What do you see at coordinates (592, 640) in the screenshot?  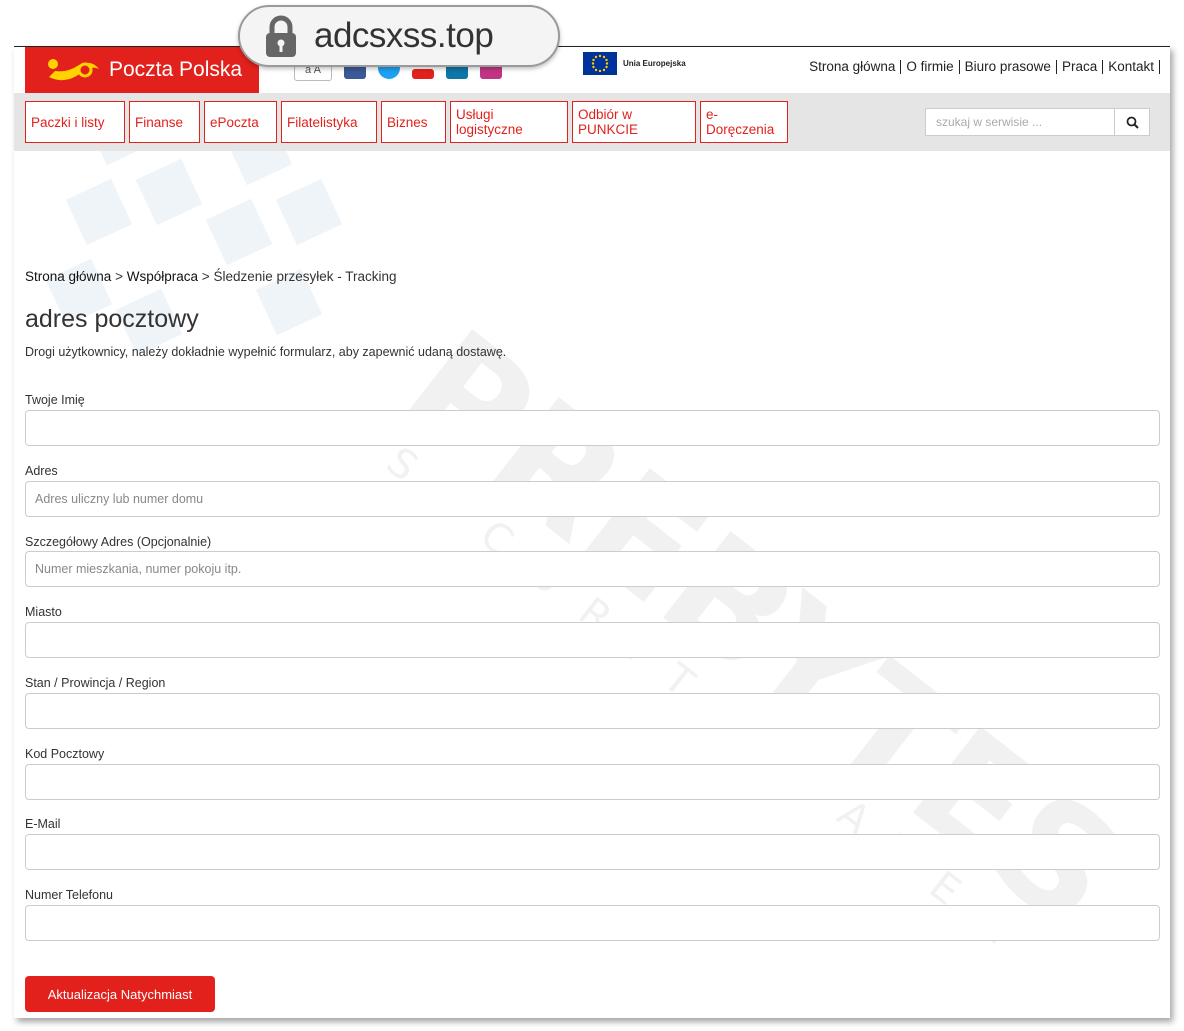 I see `city-input` at bounding box center [592, 640].